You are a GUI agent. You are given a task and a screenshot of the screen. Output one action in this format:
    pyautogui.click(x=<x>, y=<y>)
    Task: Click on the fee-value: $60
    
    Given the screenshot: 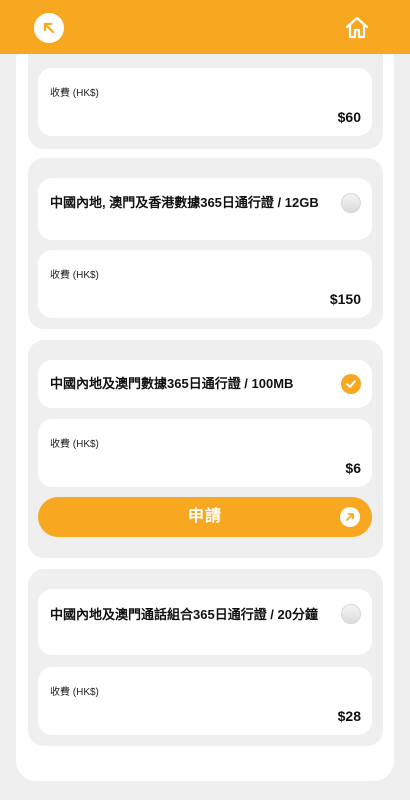 What is the action you would take?
    pyautogui.click(x=349, y=117)
    